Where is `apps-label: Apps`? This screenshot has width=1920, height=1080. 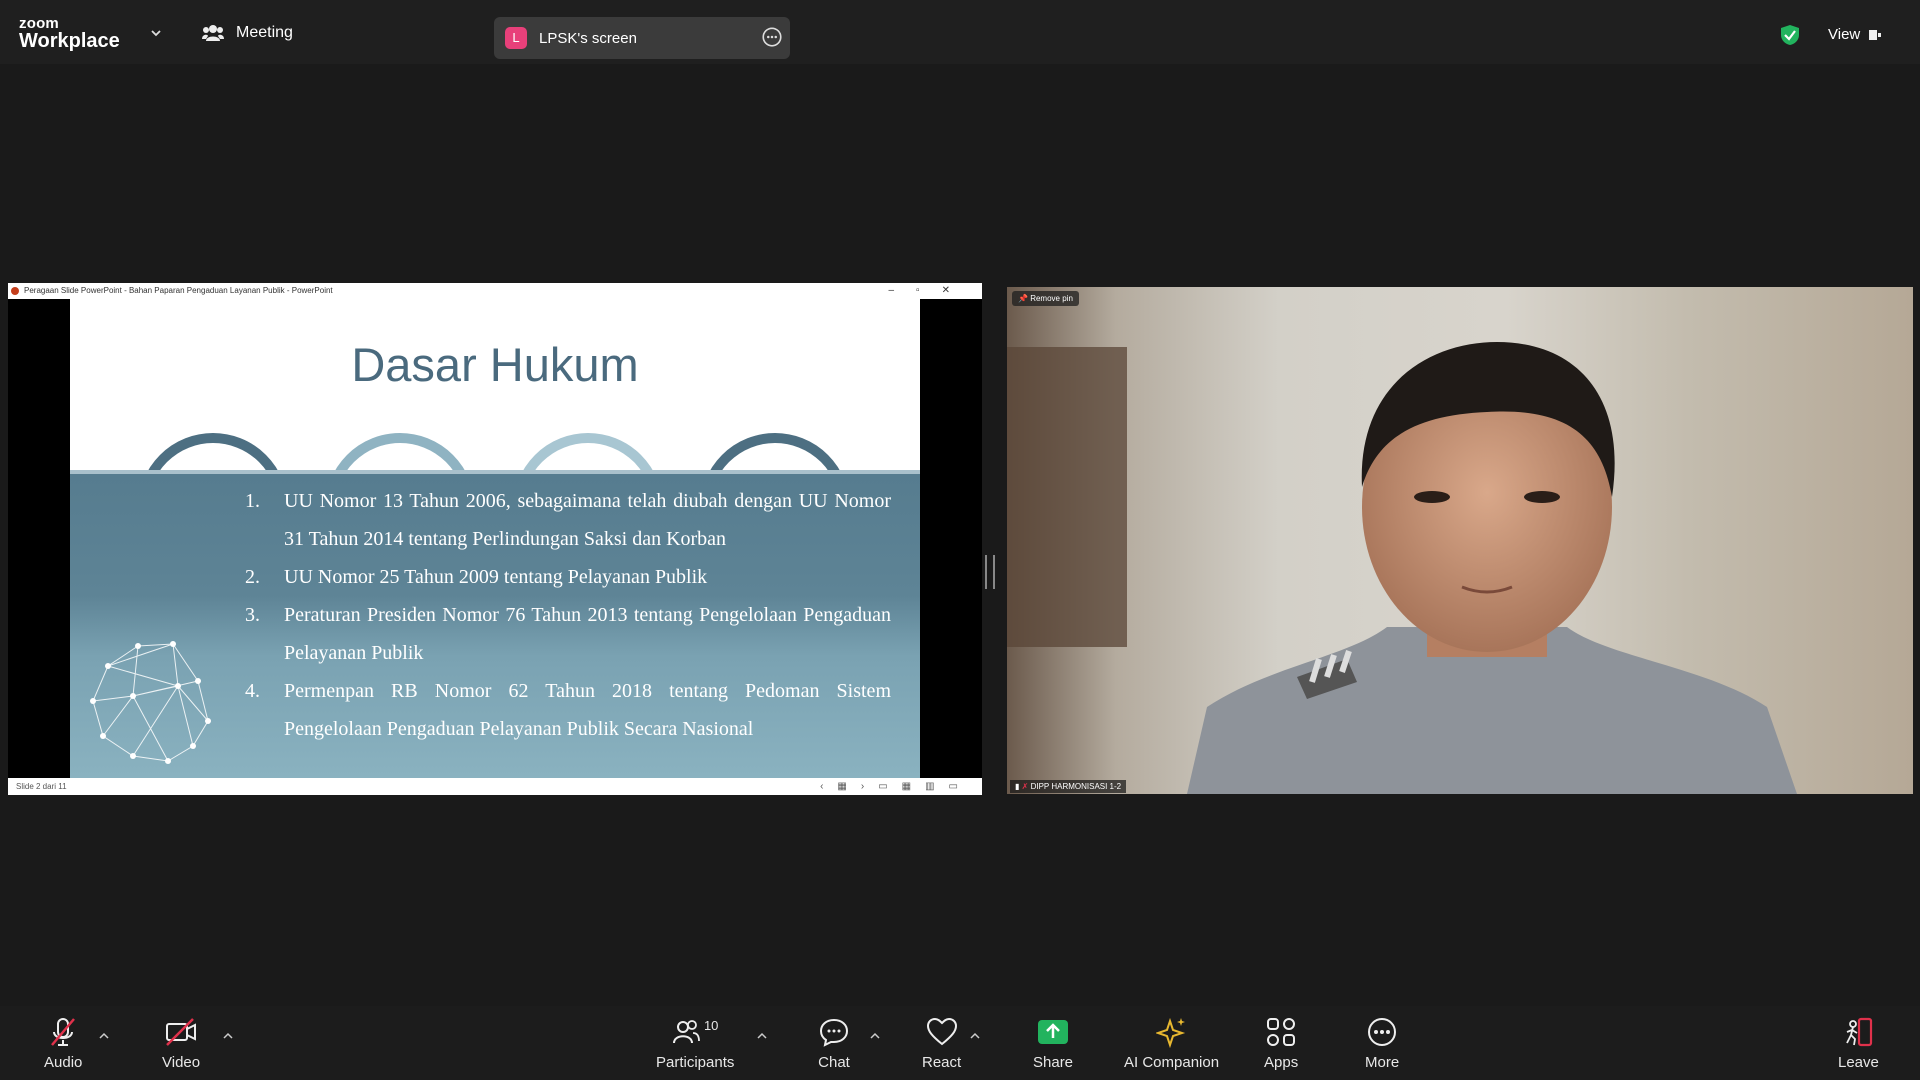 apps-label: Apps is located at coordinates (1281, 1062).